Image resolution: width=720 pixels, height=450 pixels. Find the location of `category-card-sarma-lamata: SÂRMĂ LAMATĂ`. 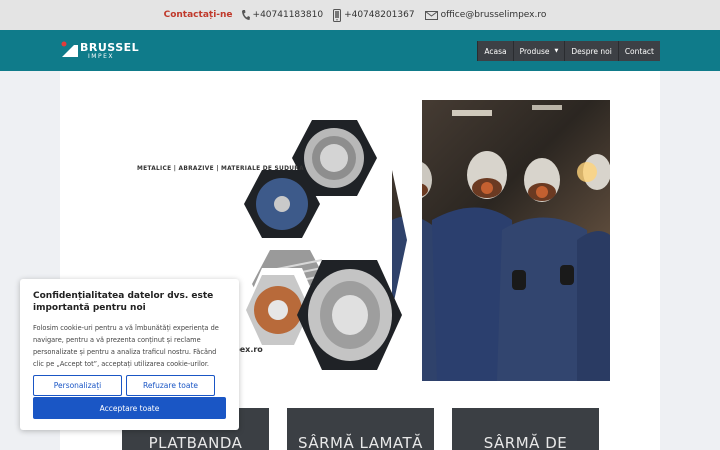

category-card-sarma-lamata: SÂRMĂ LAMATĂ is located at coordinates (360, 429).